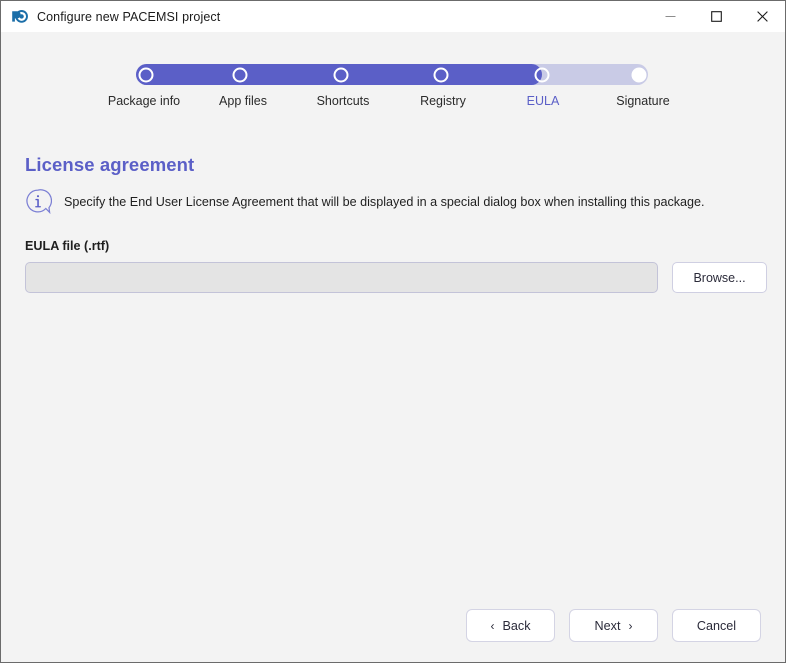 This screenshot has width=786, height=663. What do you see at coordinates (240, 74) in the screenshot?
I see `stepper-node-app-files` at bounding box center [240, 74].